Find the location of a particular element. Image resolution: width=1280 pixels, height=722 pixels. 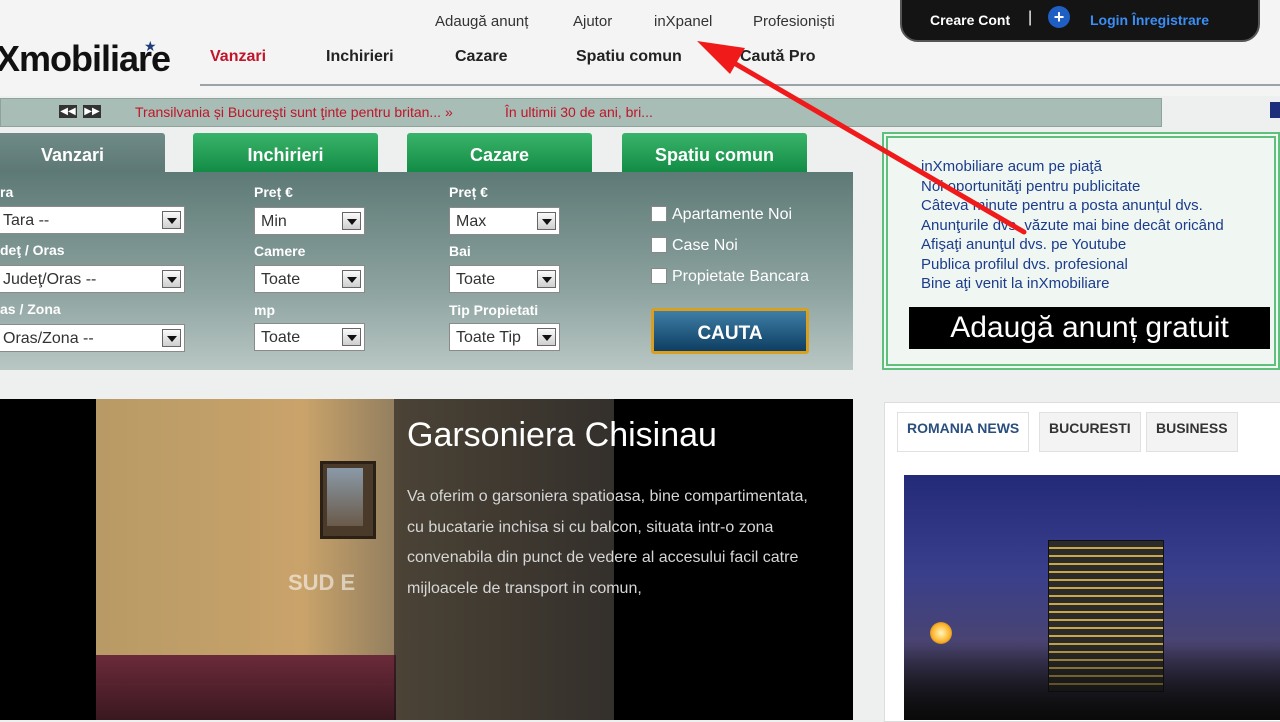

checkbox-label: Case Noi is located at coordinates (705, 245).